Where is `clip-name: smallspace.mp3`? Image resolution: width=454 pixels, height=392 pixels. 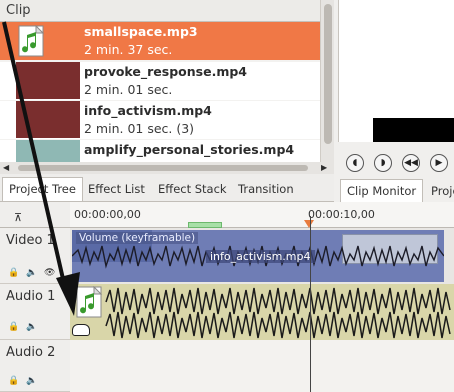 clip-name: smallspace.mp3 is located at coordinates (141, 31).